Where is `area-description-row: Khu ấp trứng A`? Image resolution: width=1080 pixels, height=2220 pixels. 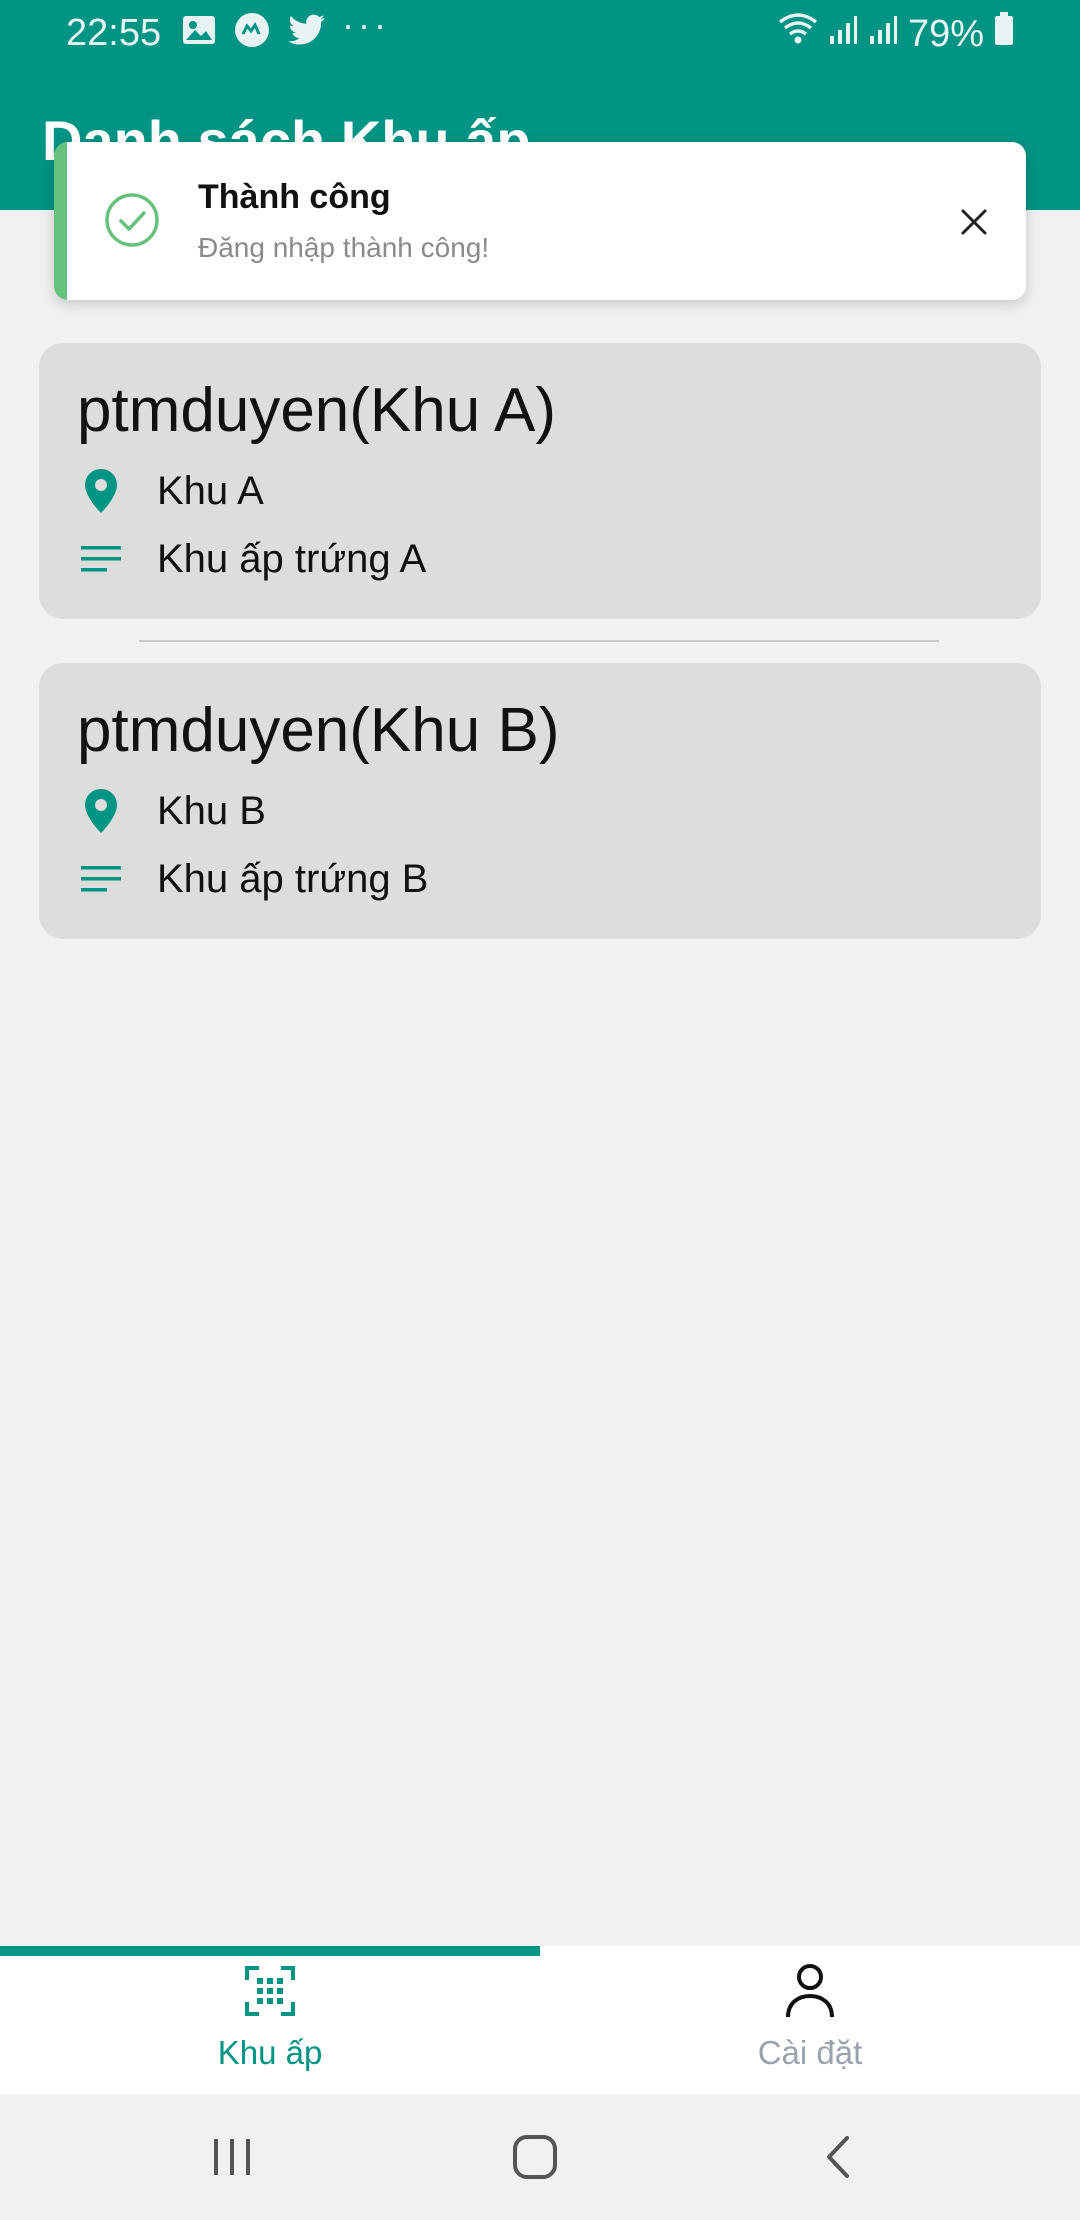 area-description-row: Khu ấp trứng A is located at coordinates (251, 559).